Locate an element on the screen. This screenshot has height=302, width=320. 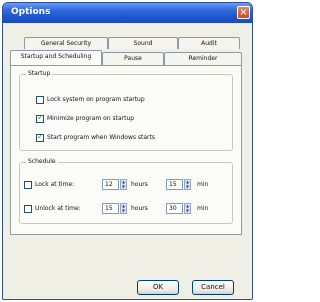
unlock-mins-input: 30 is located at coordinates (174, 208).